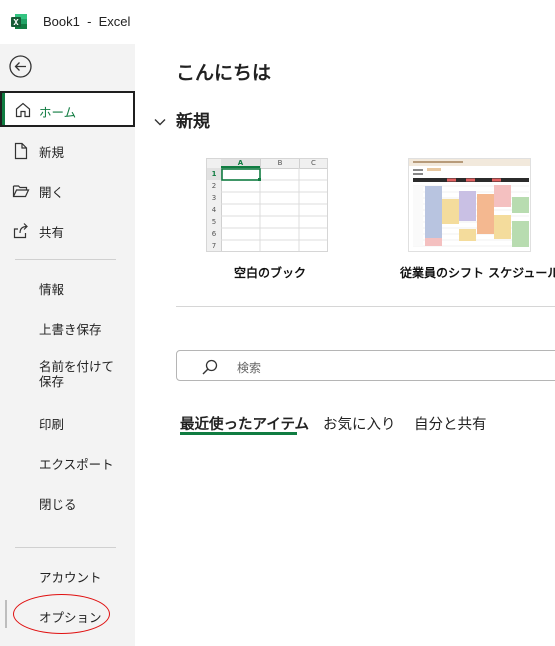  What do you see at coordinates (244, 423) in the screenshot?
I see `tab-recent: 最近使ったアイテム` at bounding box center [244, 423].